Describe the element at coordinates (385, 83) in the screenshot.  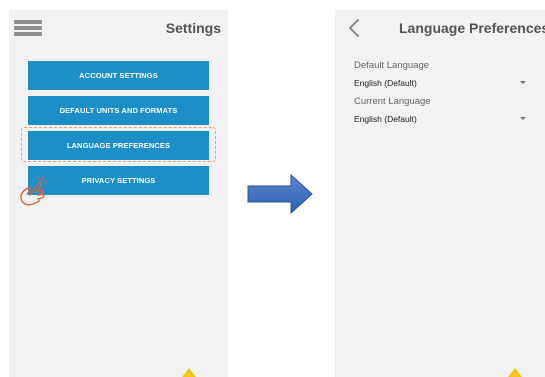
I see `default-language-value: English (Default)` at that location.